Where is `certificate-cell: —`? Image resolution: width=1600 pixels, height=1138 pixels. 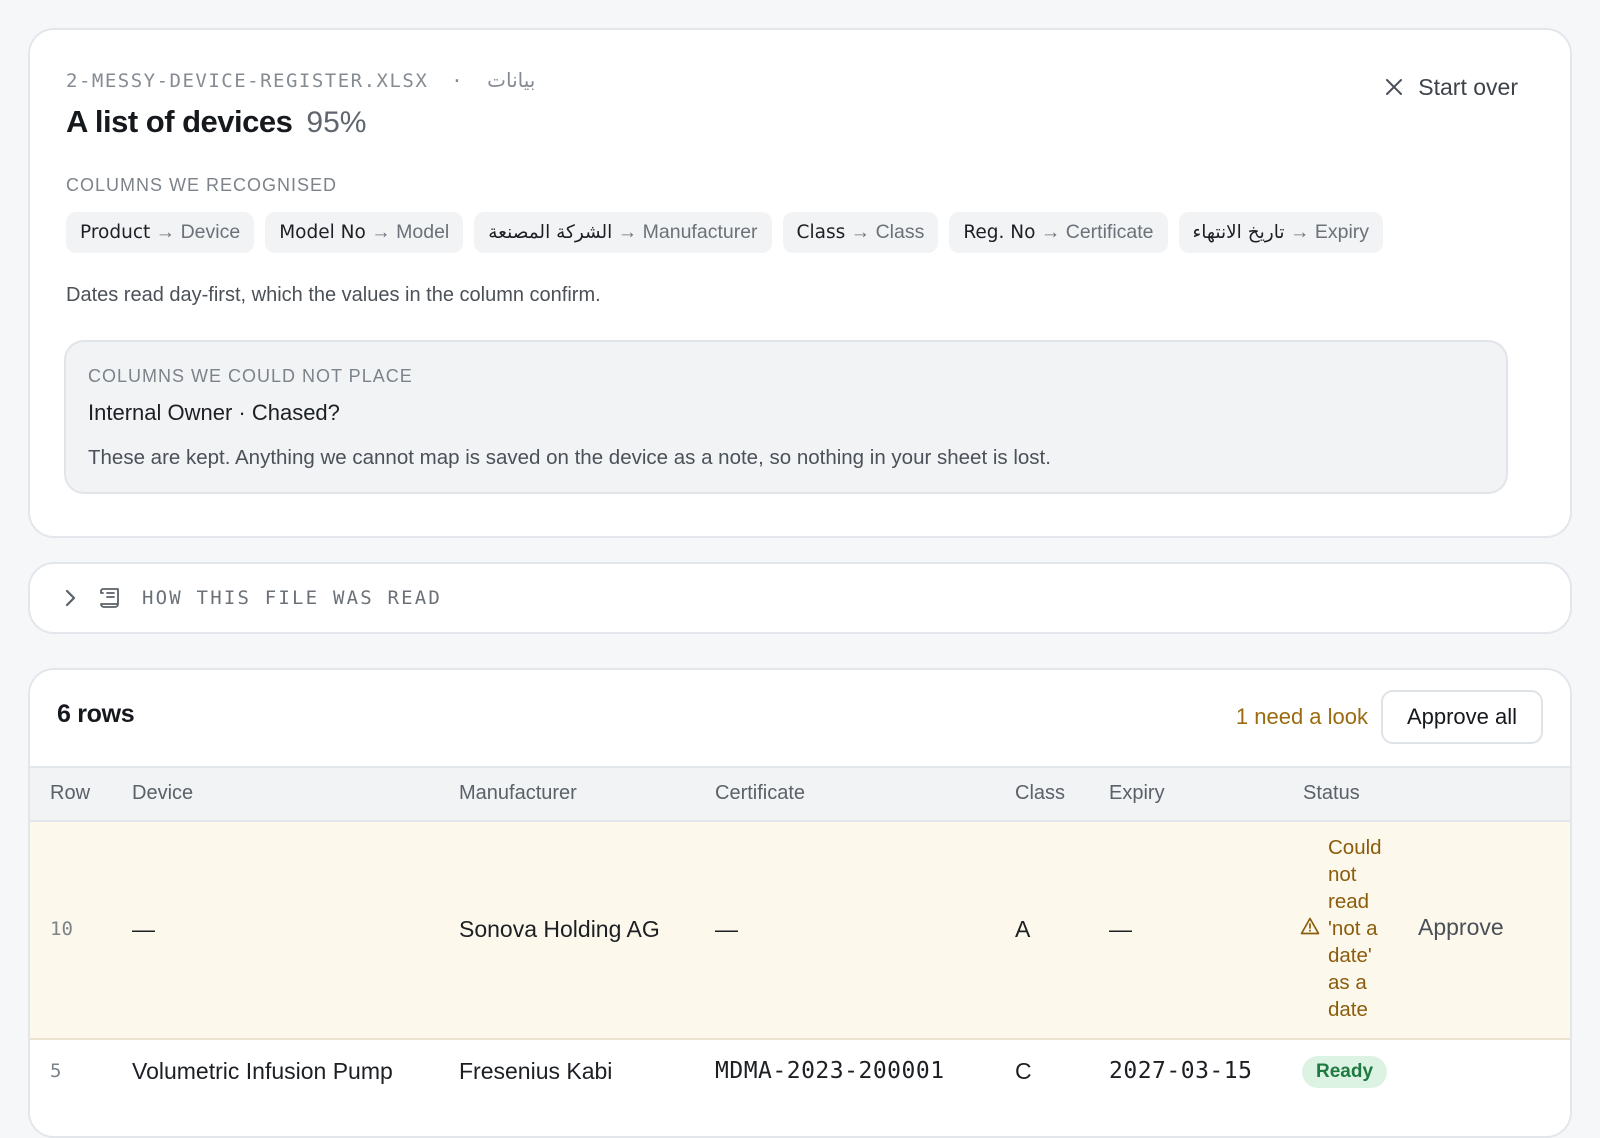 certificate-cell: — is located at coordinates (726, 929).